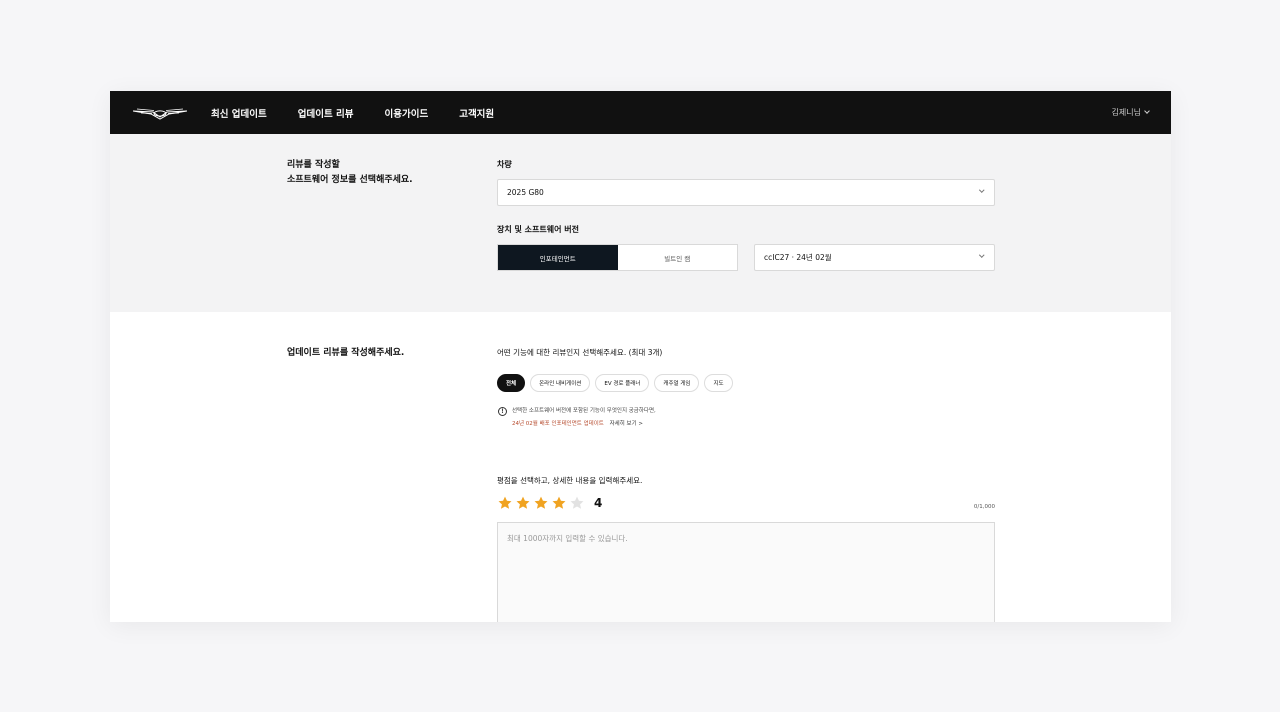 Image resolution: width=1280 pixels, height=712 pixels. Describe the element at coordinates (525, 192) in the screenshot. I see `vehicle-select-value: 2025 G80` at that location.